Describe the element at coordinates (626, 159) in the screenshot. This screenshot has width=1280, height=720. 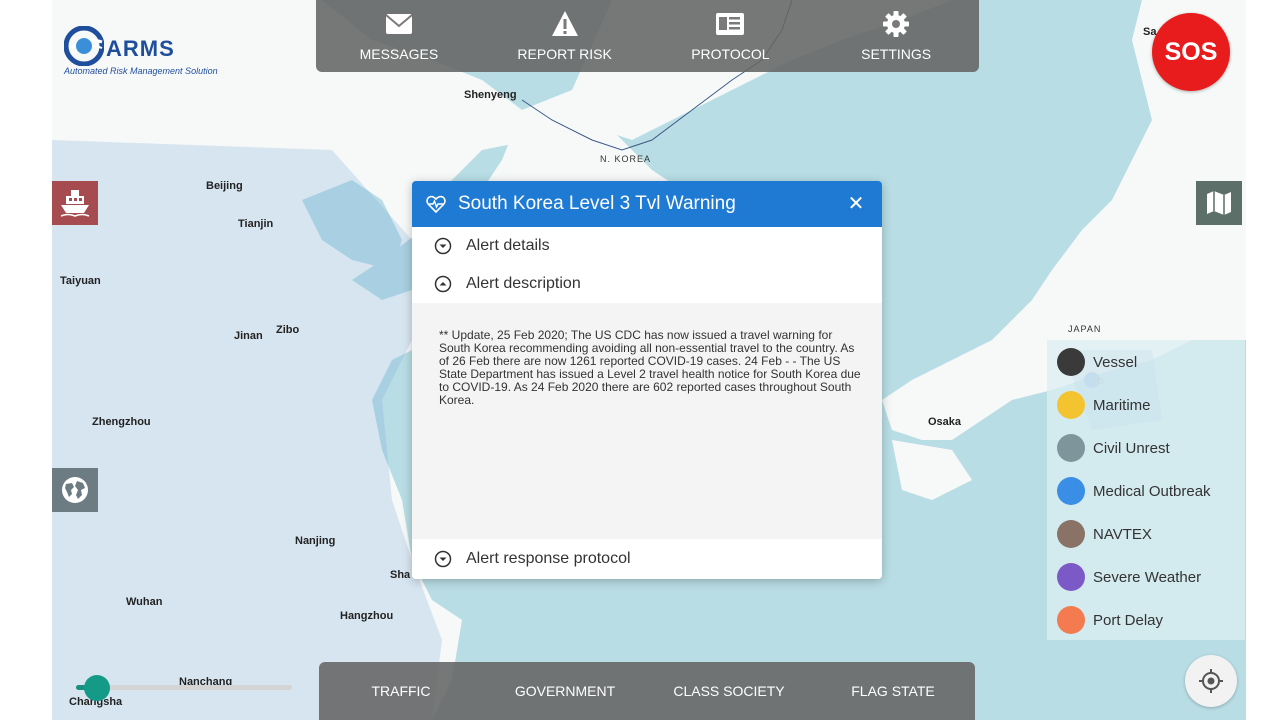
I see `map-country-label: N. KOREA` at that location.